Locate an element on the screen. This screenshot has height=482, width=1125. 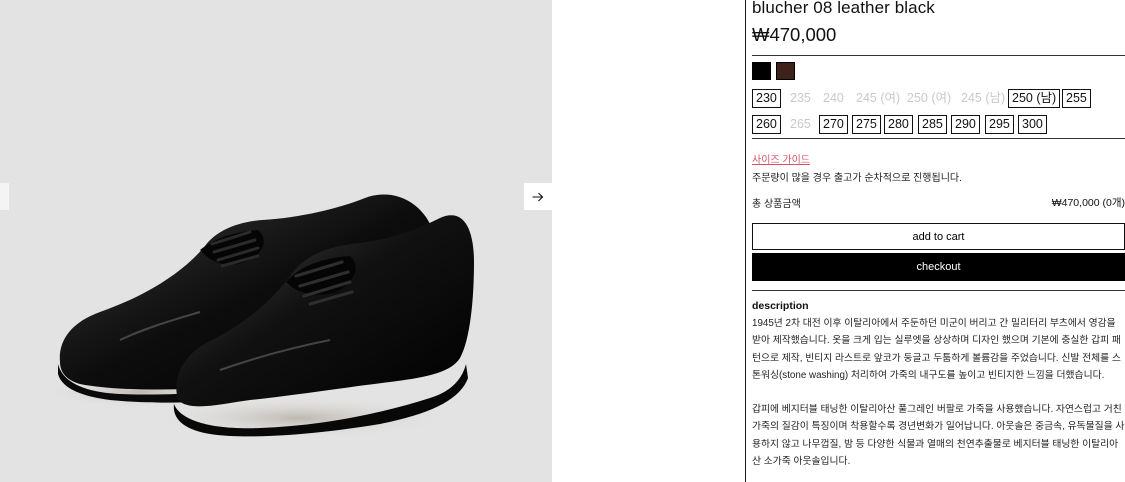
color-swatch-black is located at coordinates (761, 71).